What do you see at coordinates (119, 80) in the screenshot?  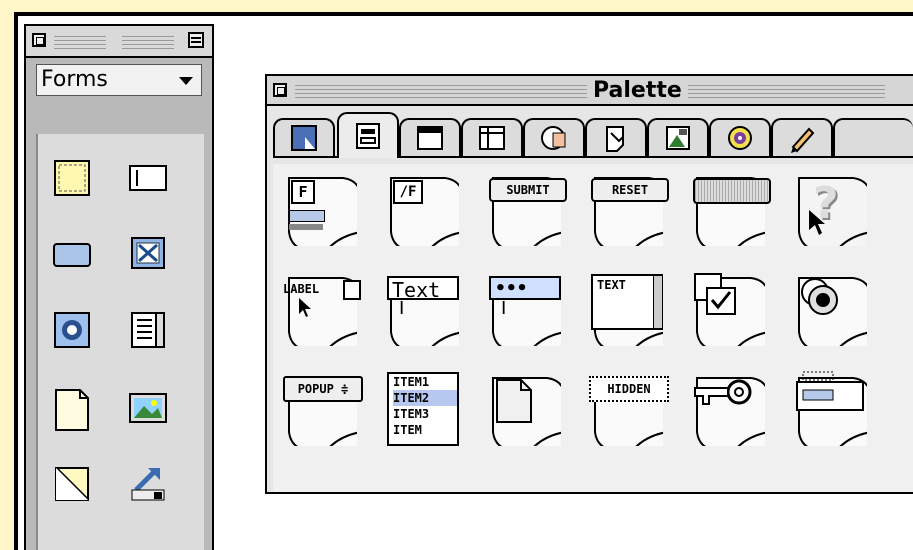 I see `category-select: Forms` at bounding box center [119, 80].